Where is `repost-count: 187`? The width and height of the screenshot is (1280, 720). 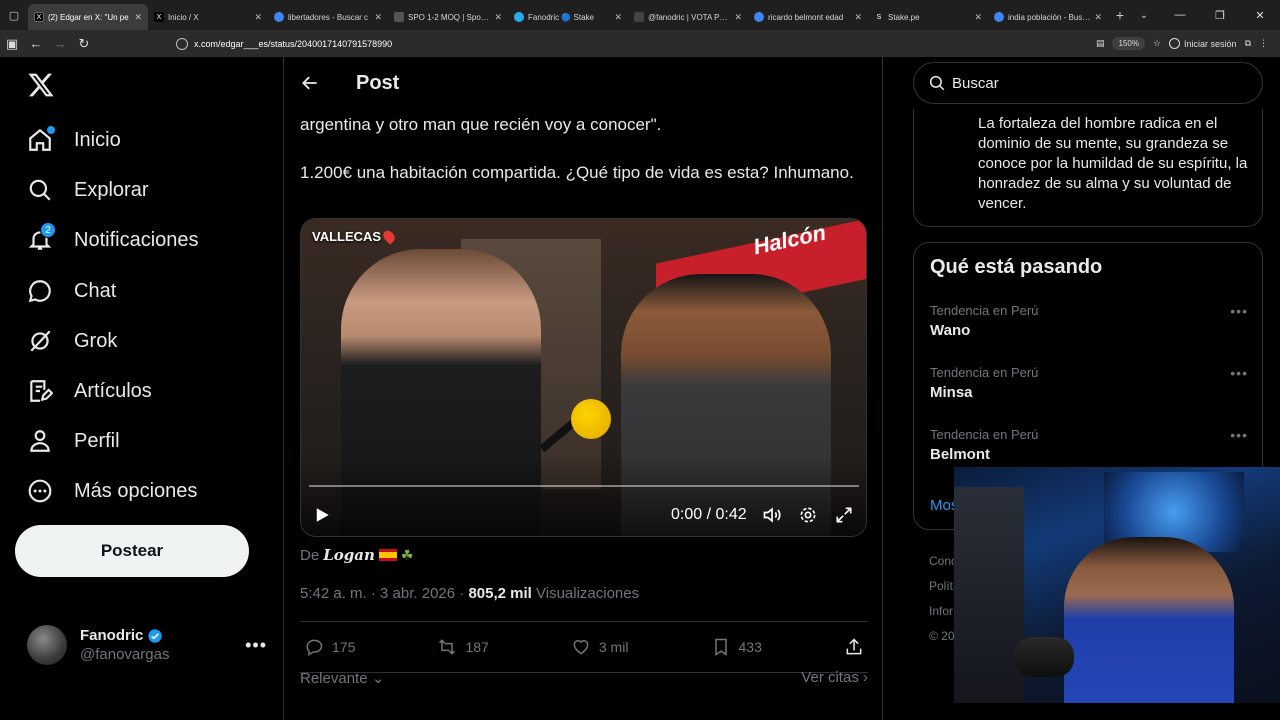
repost-count: 187 is located at coordinates (477, 647).